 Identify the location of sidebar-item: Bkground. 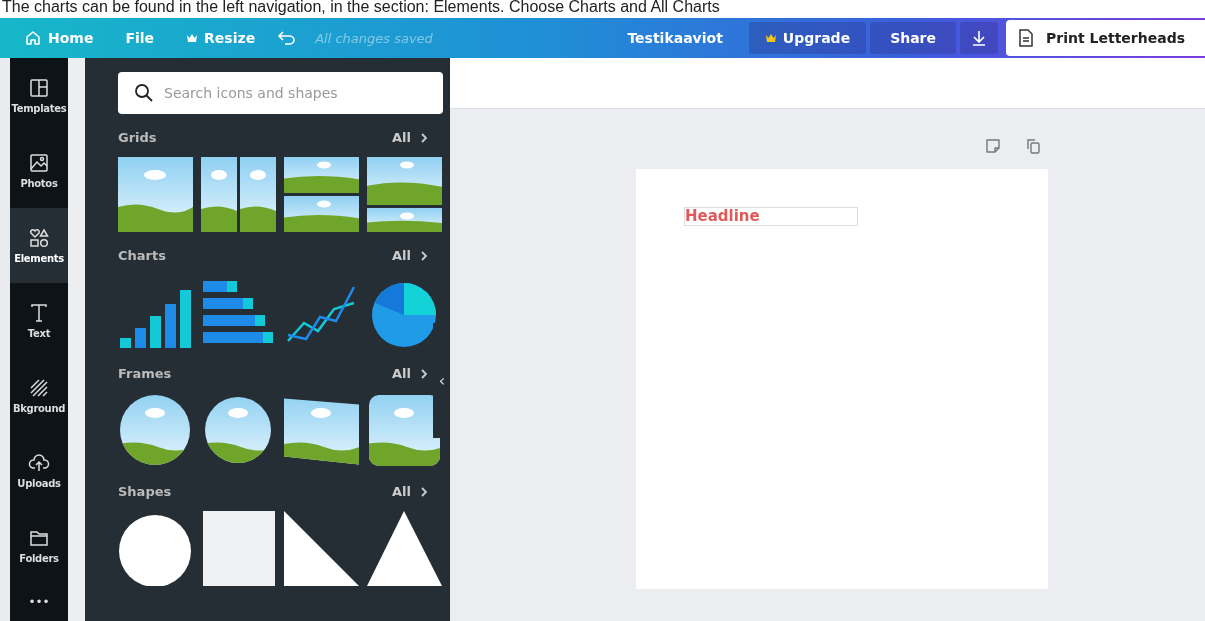
(39, 395).